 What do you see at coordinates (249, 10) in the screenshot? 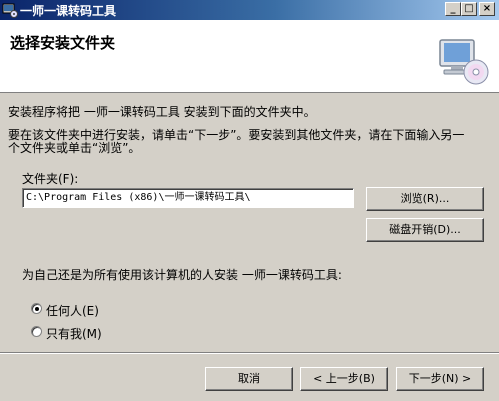
I see `title-bar: 一师一课转码工具 _ □ ×` at bounding box center [249, 10].